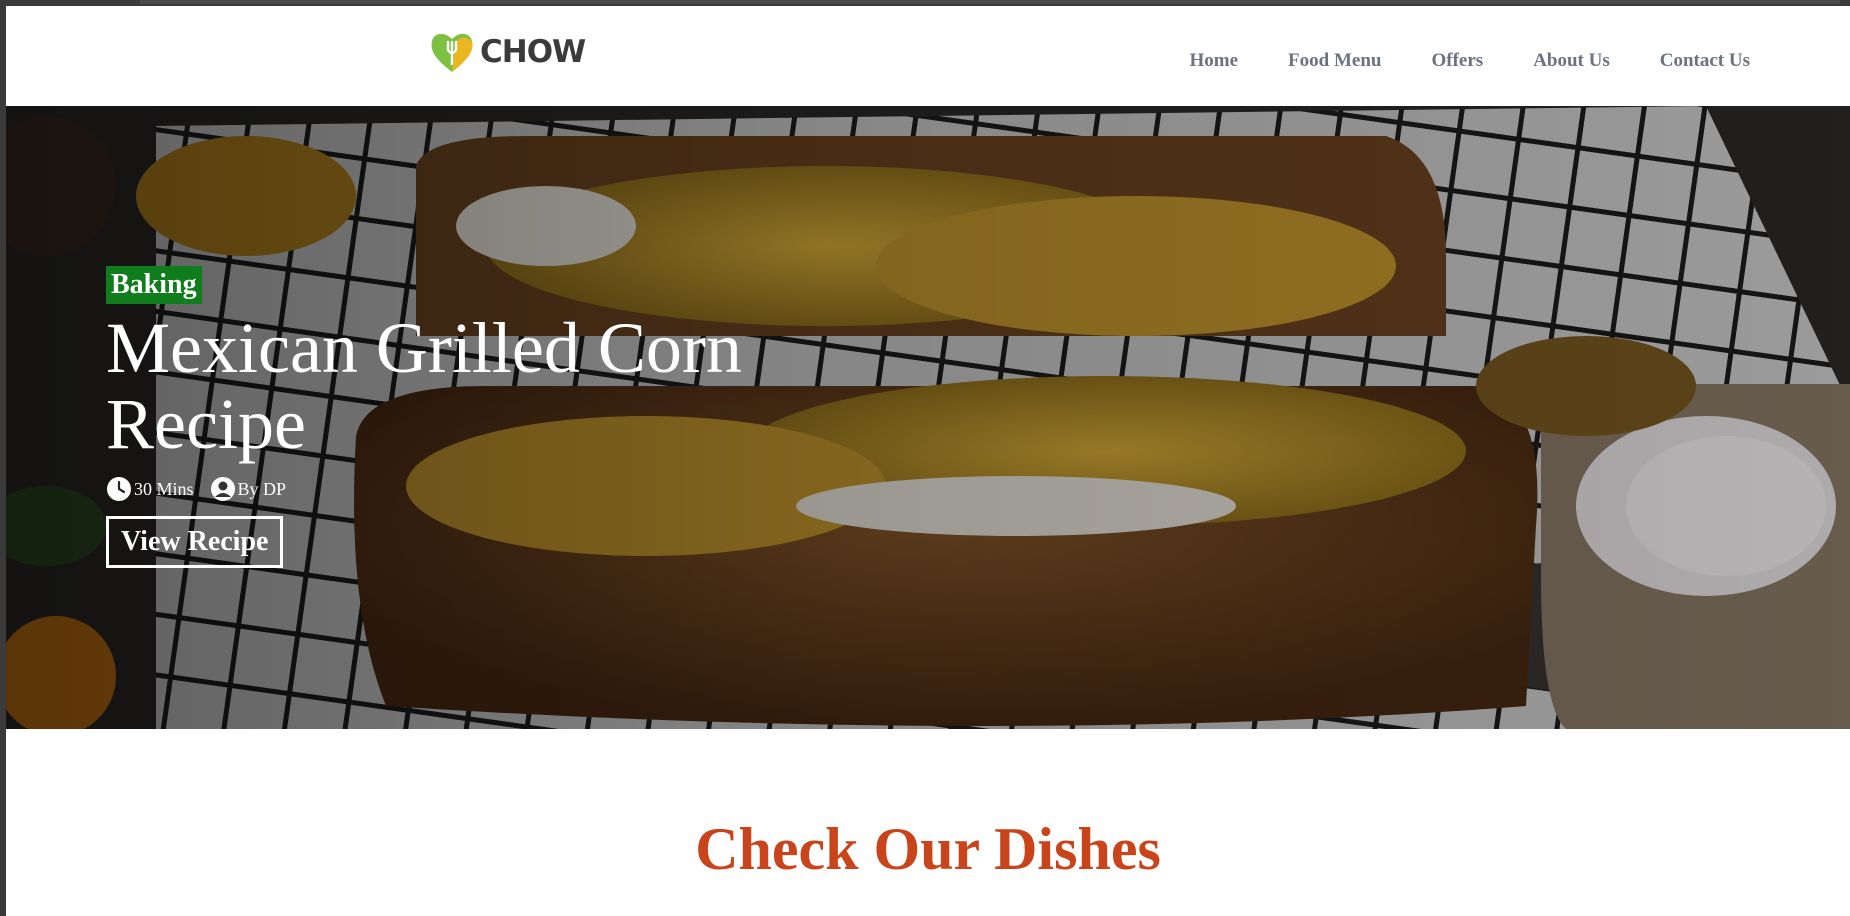 This screenshot has width=1850, height=916. I want to click on user-circle-icon, so click(222, 489).